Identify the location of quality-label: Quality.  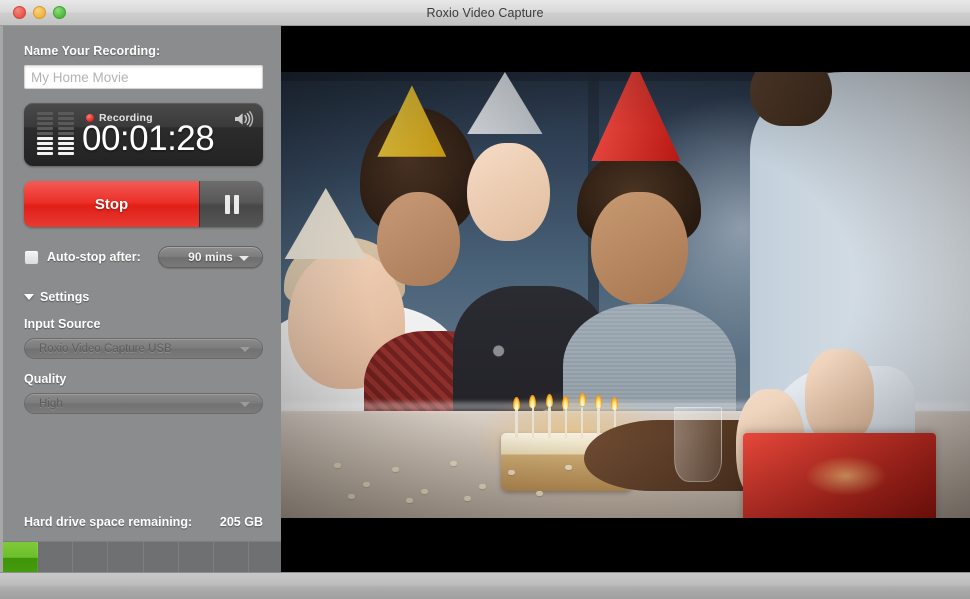
(45, 379).